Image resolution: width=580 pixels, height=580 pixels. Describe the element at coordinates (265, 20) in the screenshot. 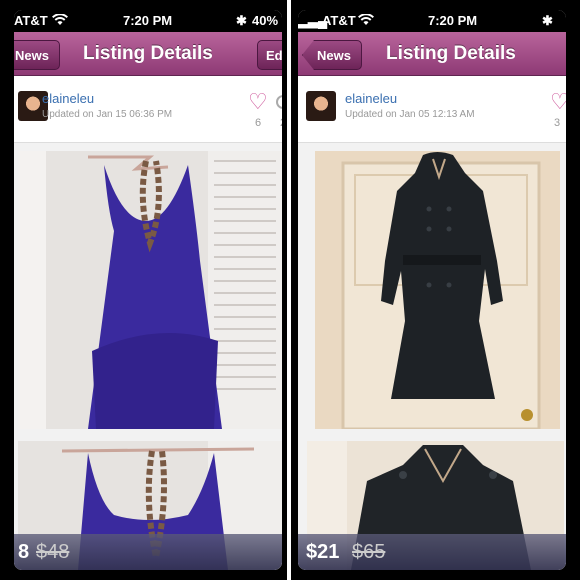

I see `battery-percent: 40%` at that location.